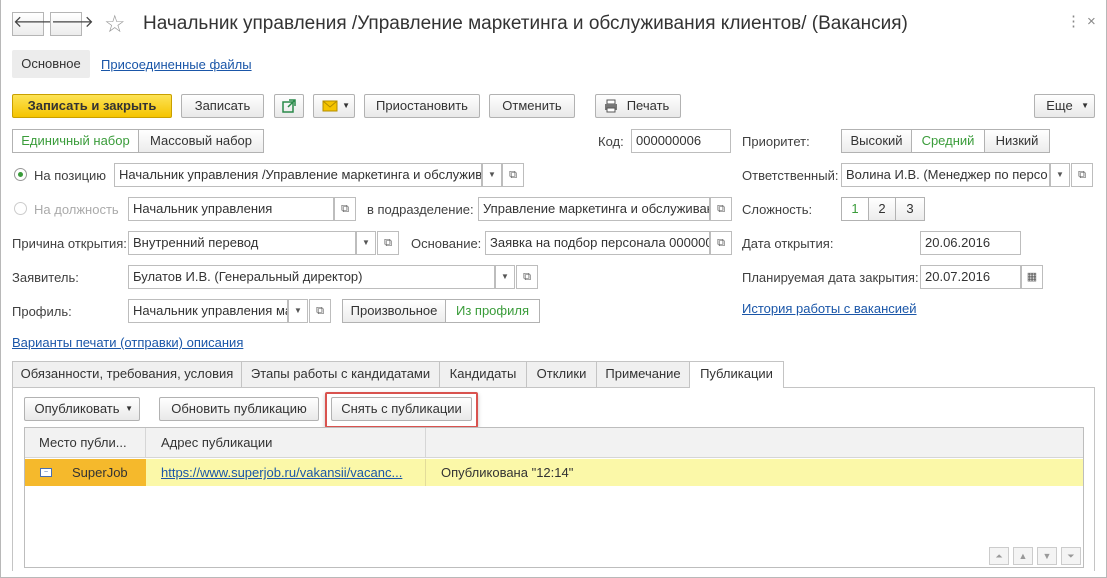  Describe the element at coordinates (611, 141) in the screenshot. I see `code-label: Код:` at that location.